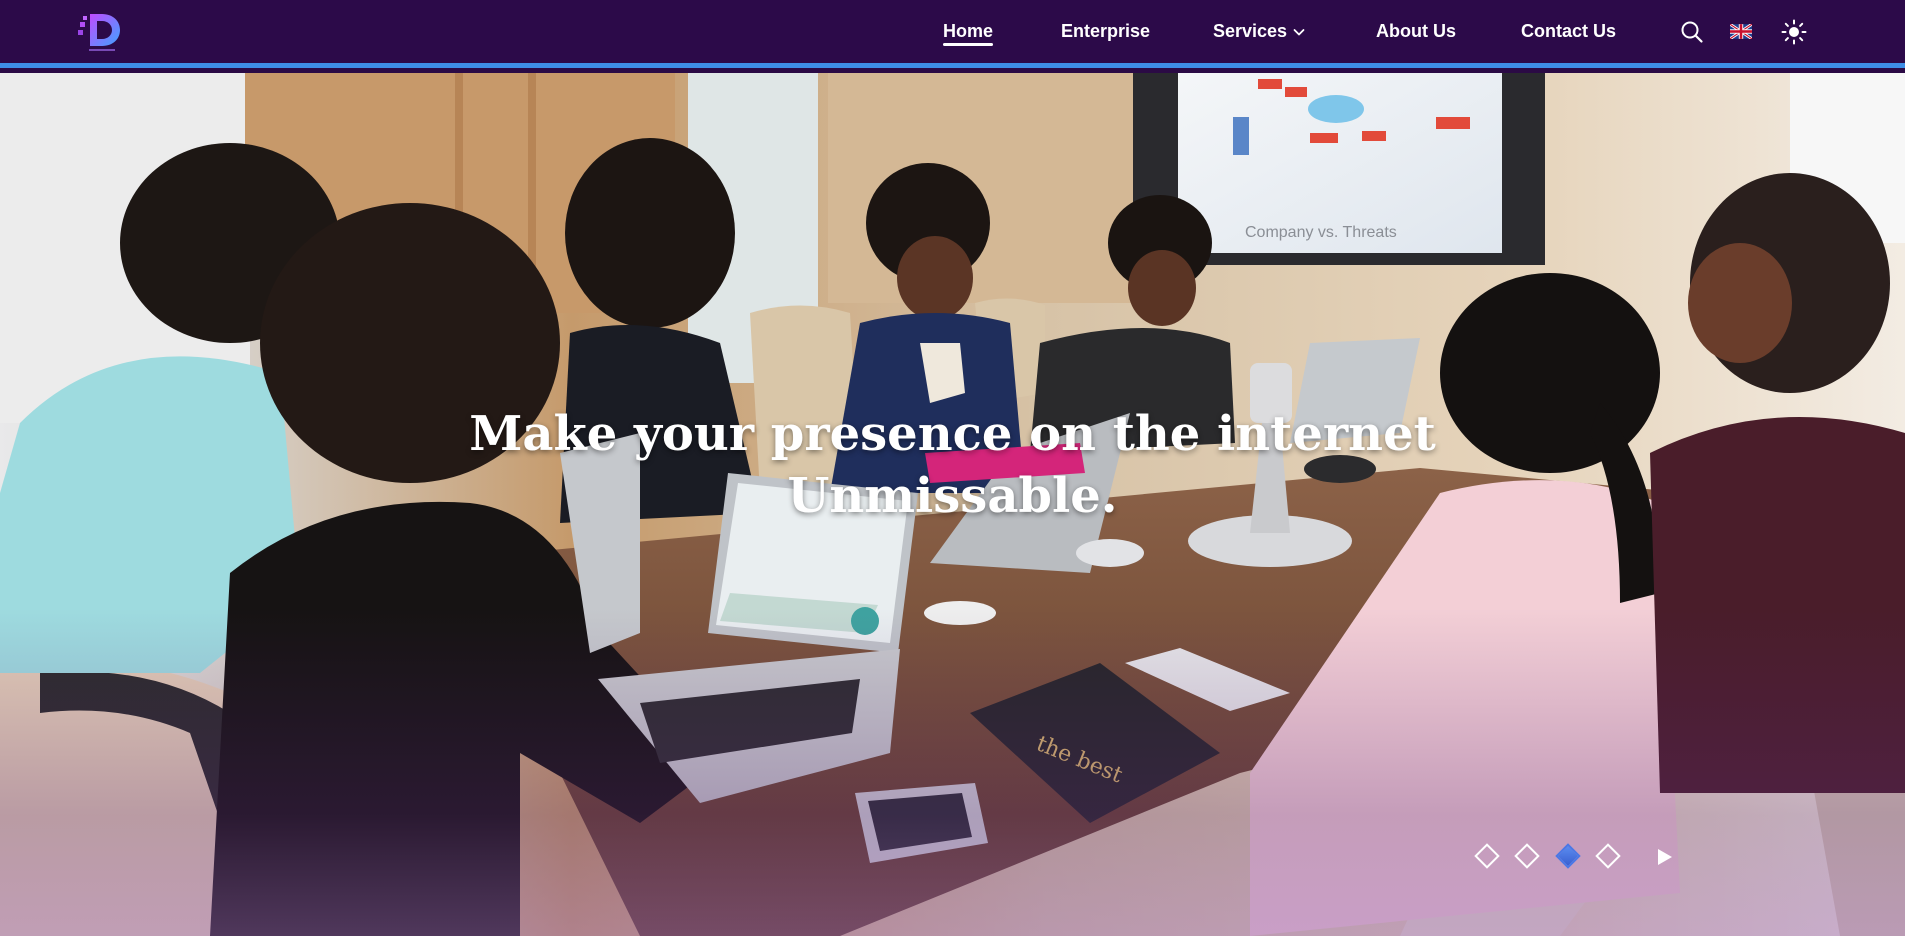 This screenshot has height=936, width=1905. Describe the element at coordinates (1299, 31) in the screenshot. I see `chevron-down-icon` at that location.